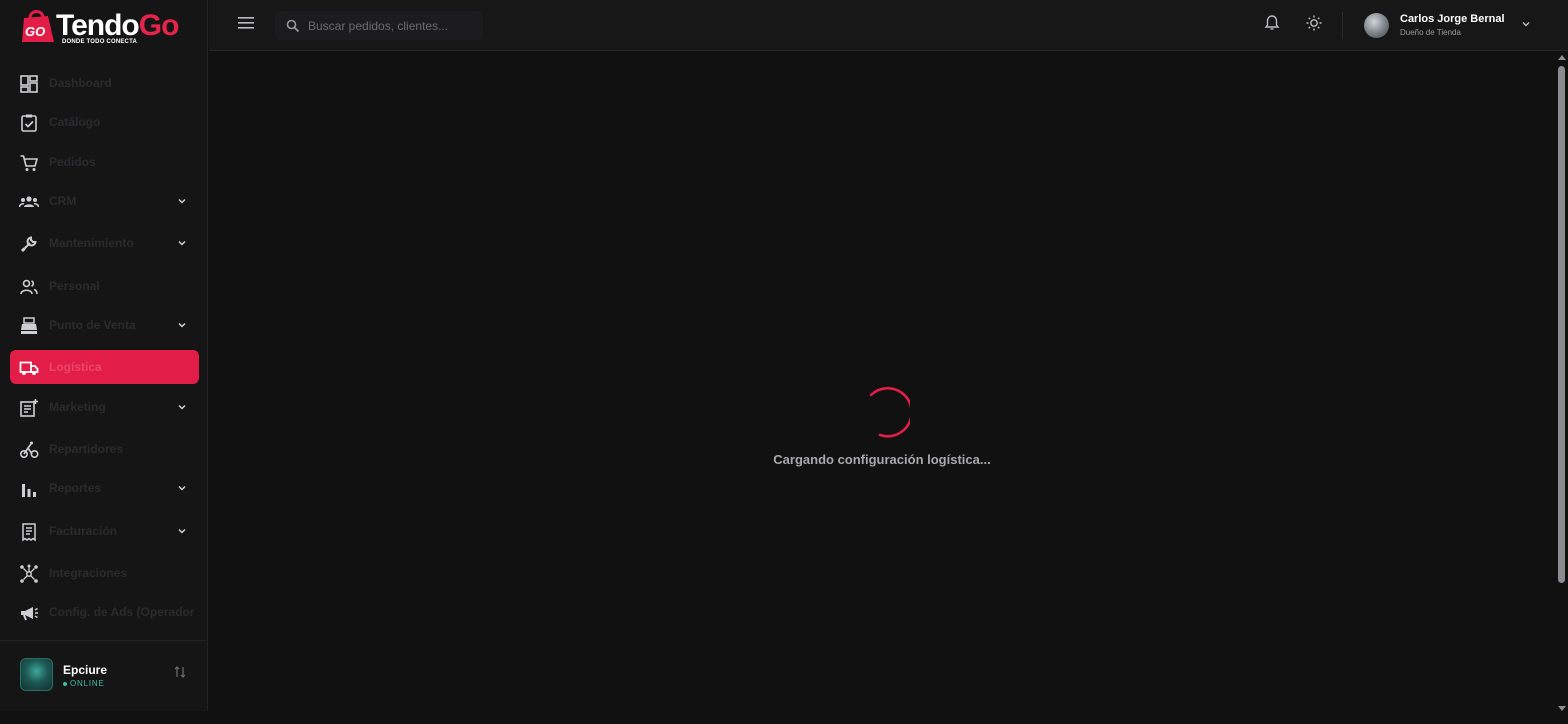 The width and height of the screenshot is (1568, 724). Describe the element at coordinates (80, 83) in the screenshot. I see `sidebar-item-label: Dashboard` at that location.